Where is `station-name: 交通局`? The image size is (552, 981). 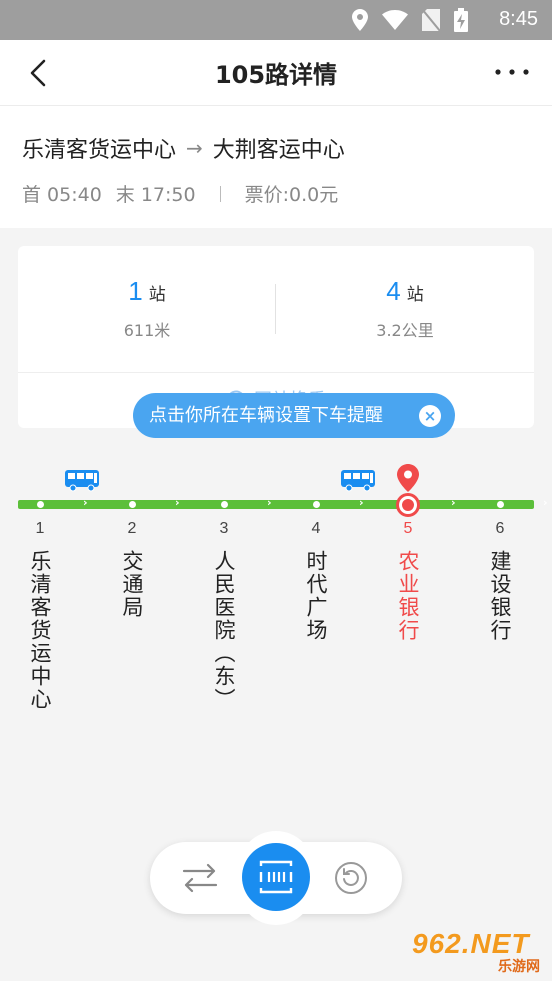
station-name: 交通局 is located at coordinates (132, 584).